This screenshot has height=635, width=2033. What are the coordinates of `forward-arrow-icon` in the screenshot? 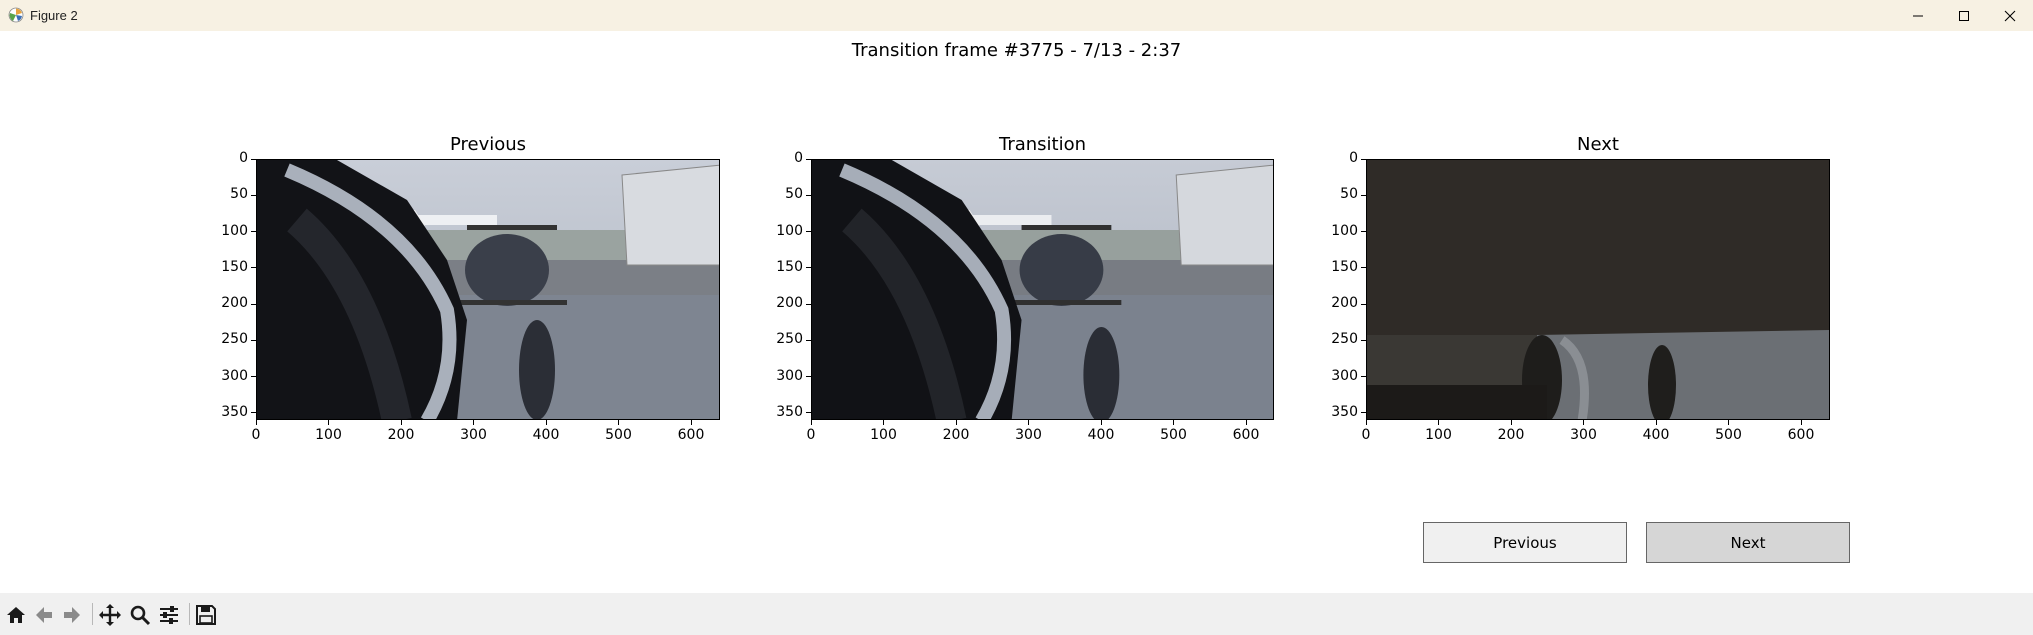 It's located at (72, 615).